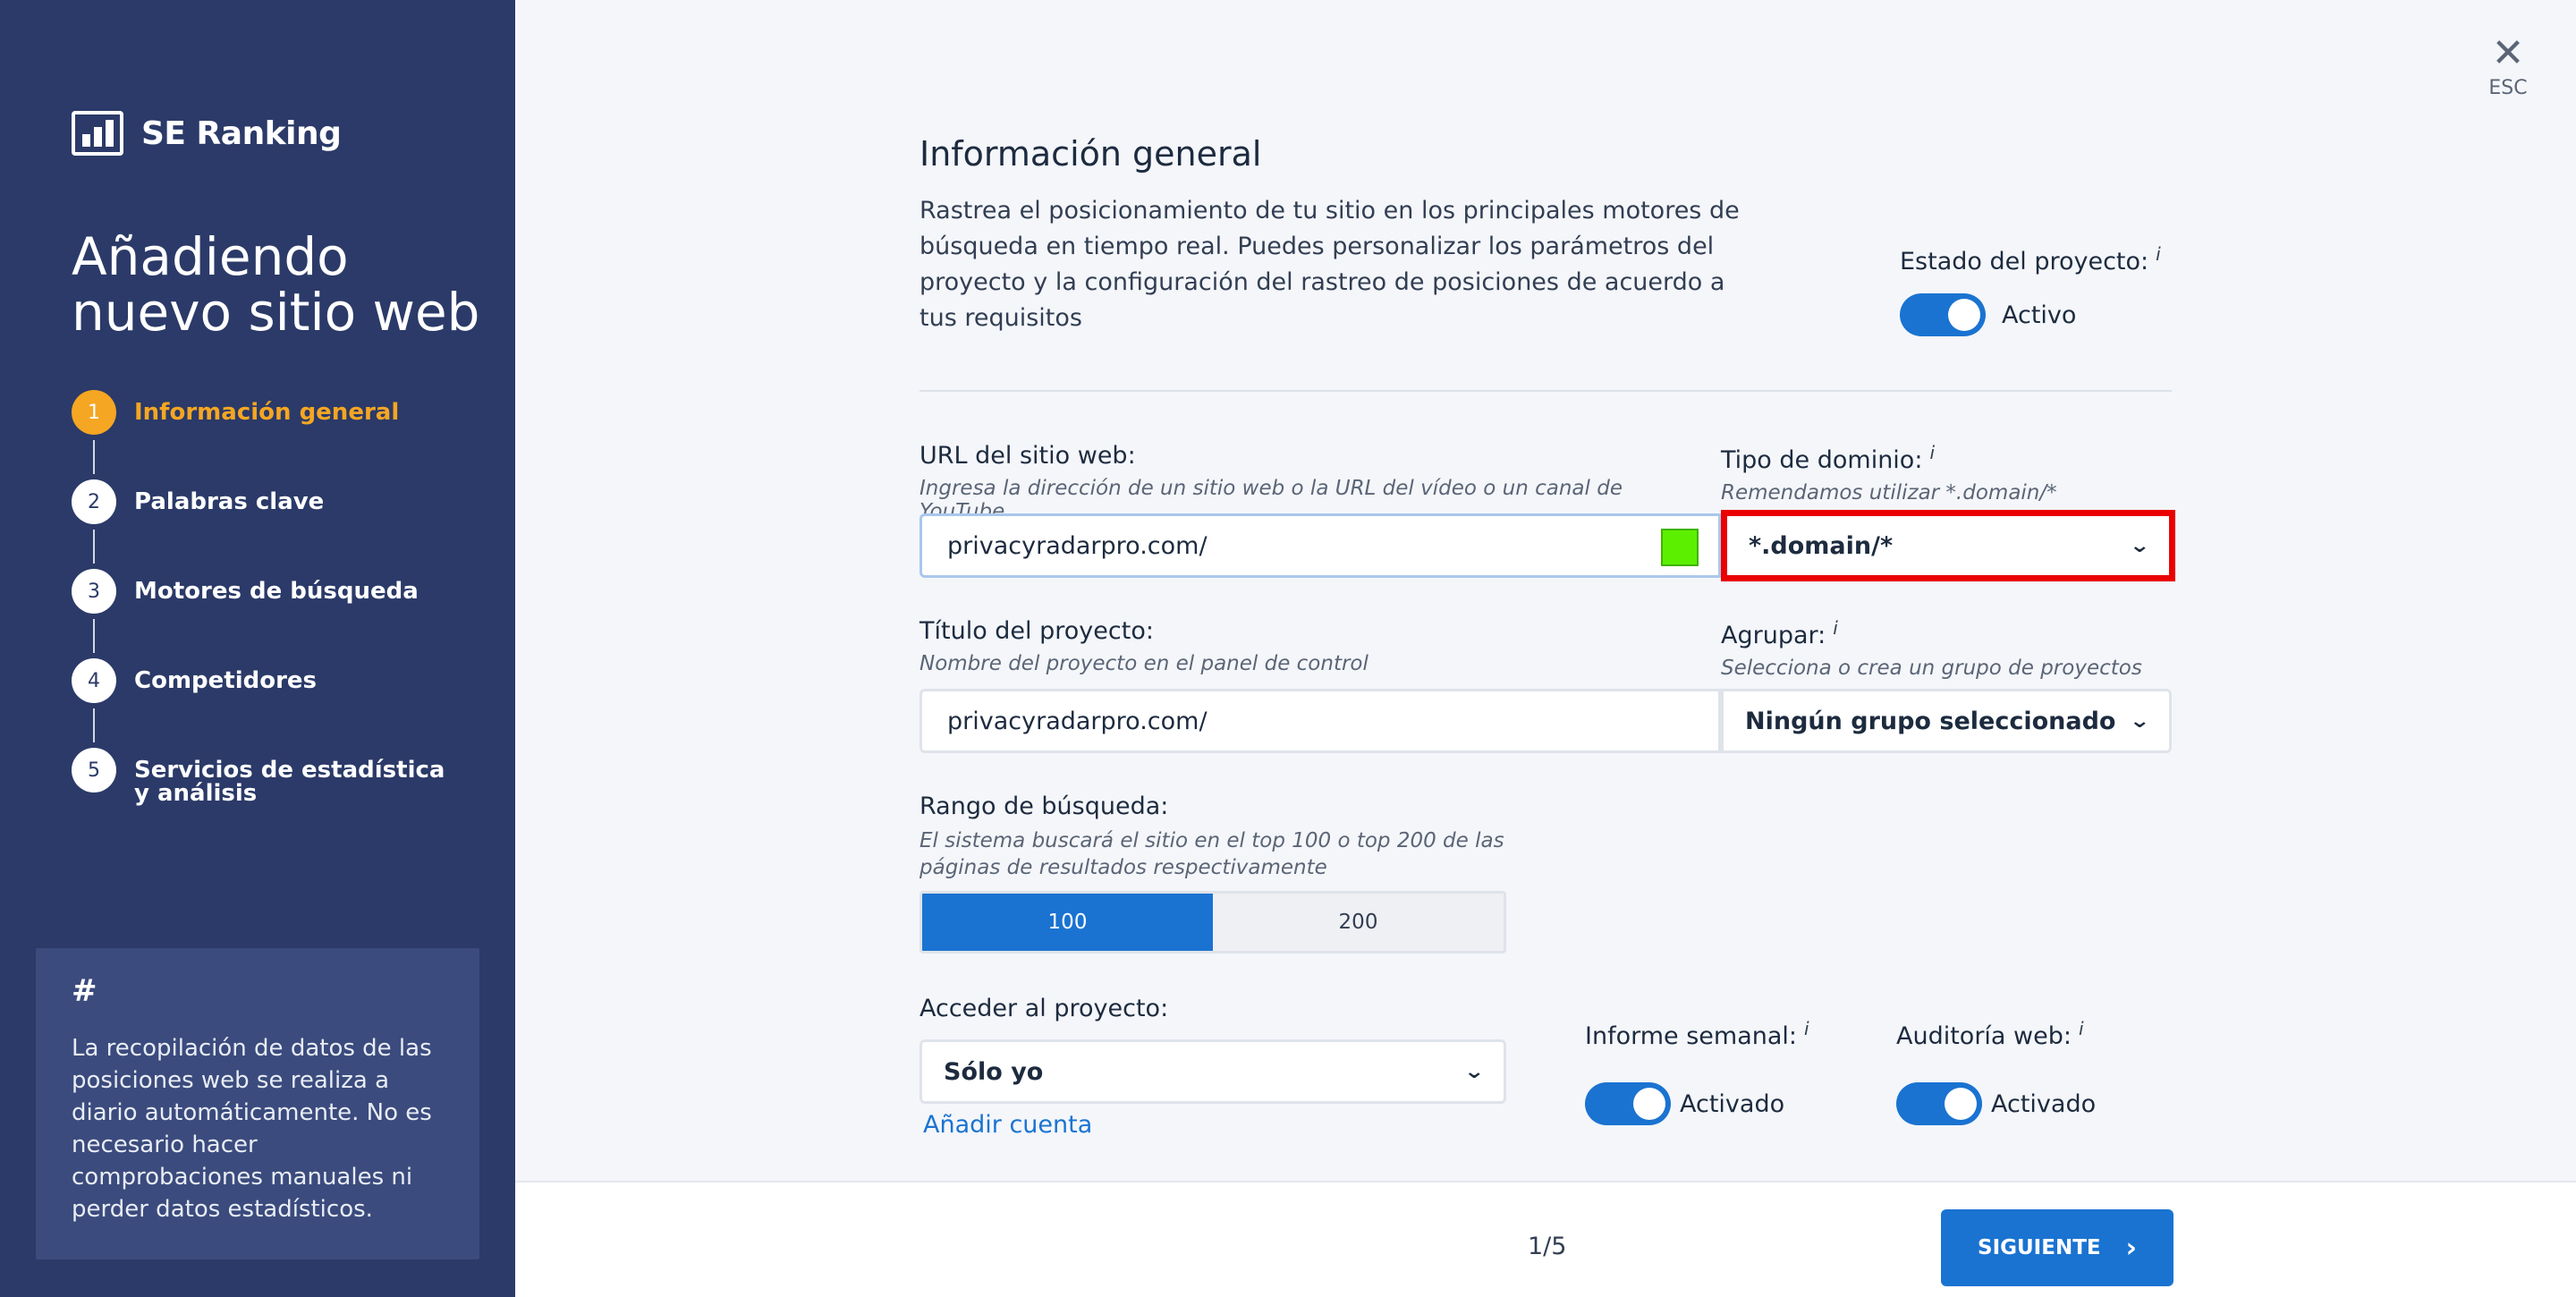  What do you see at coordinates (1773, 635) in the screenshot?
I see `group-text: Agrupar:` at bounding box center [1773, 635].